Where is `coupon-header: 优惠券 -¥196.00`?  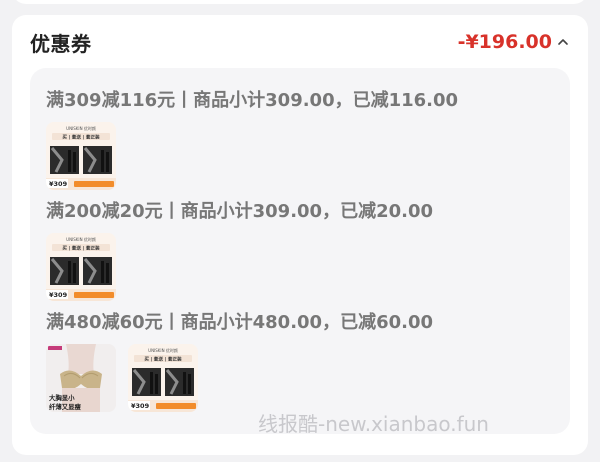
coupon-header: 优惠券 -¥196.00 is located at coordinates (300, 42).